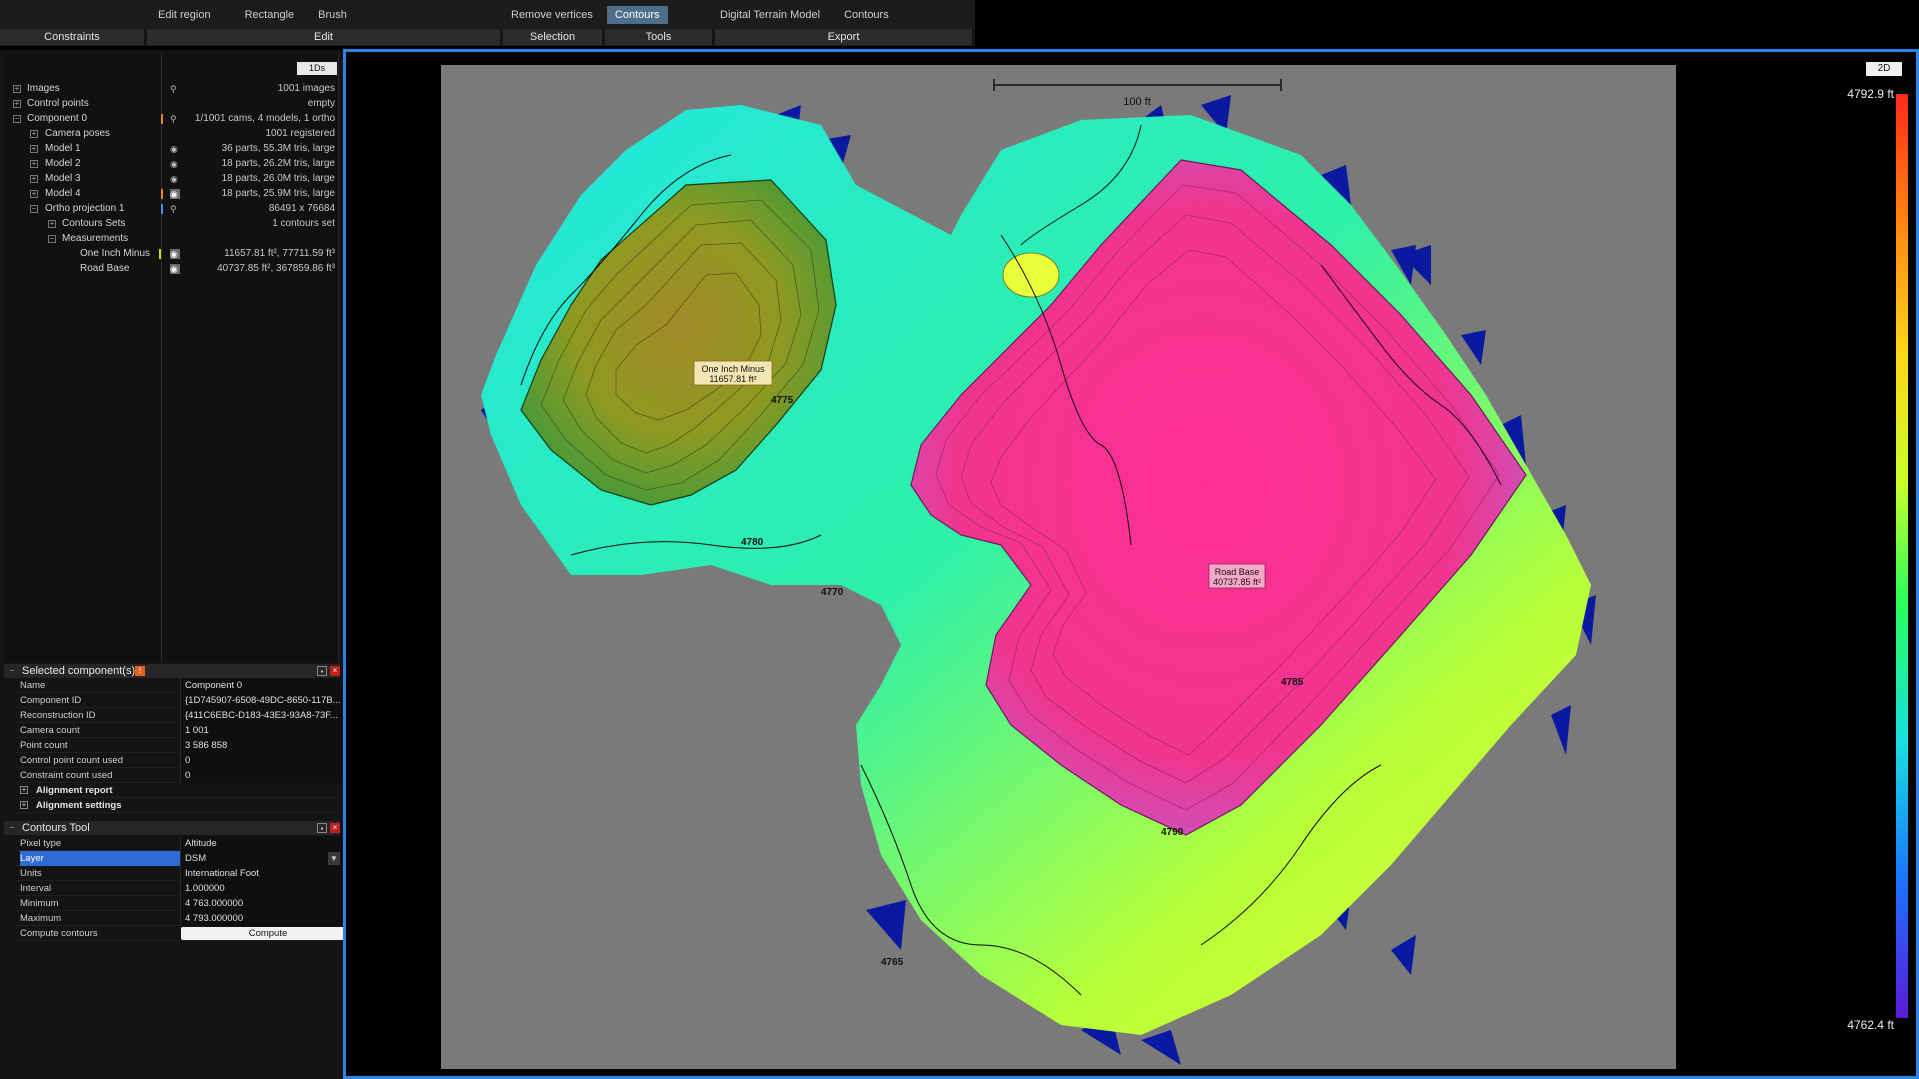 The height and width of the screenshot is (1079, 1919). What do you see at coordinates (866, 15) in the screenshot?
I see `export-contours-button: Contours` at bounding box center [866, 15].